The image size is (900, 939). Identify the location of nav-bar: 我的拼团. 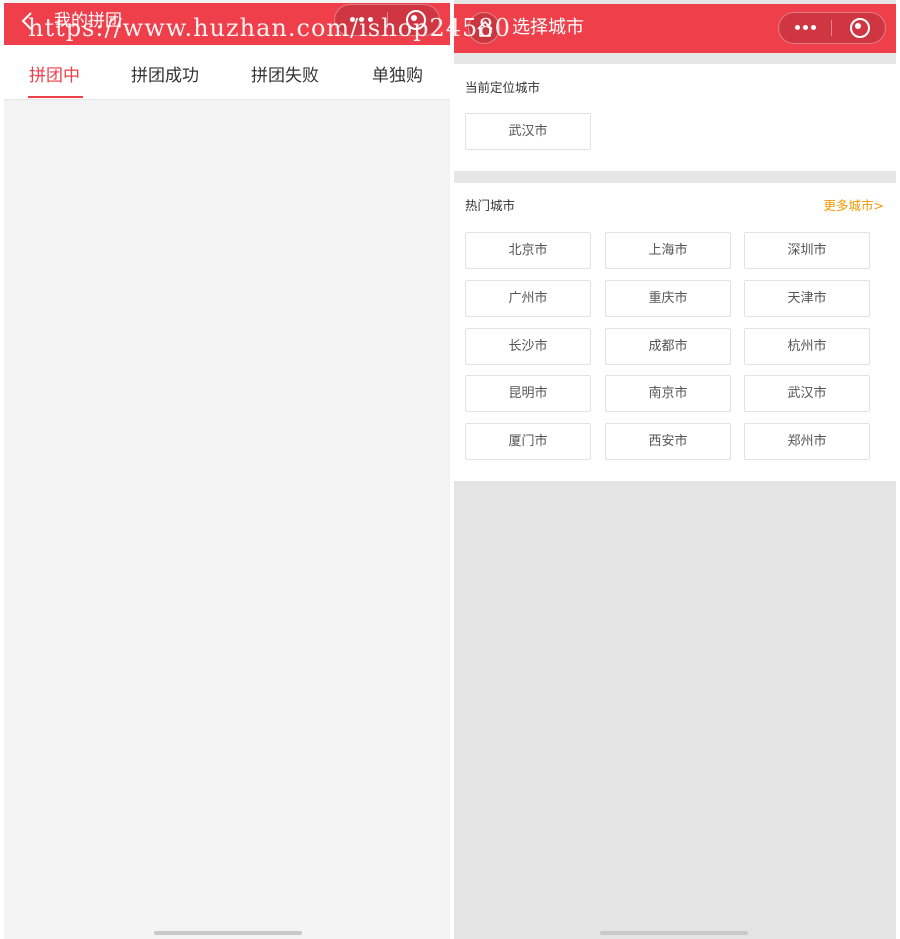
(227, 24).